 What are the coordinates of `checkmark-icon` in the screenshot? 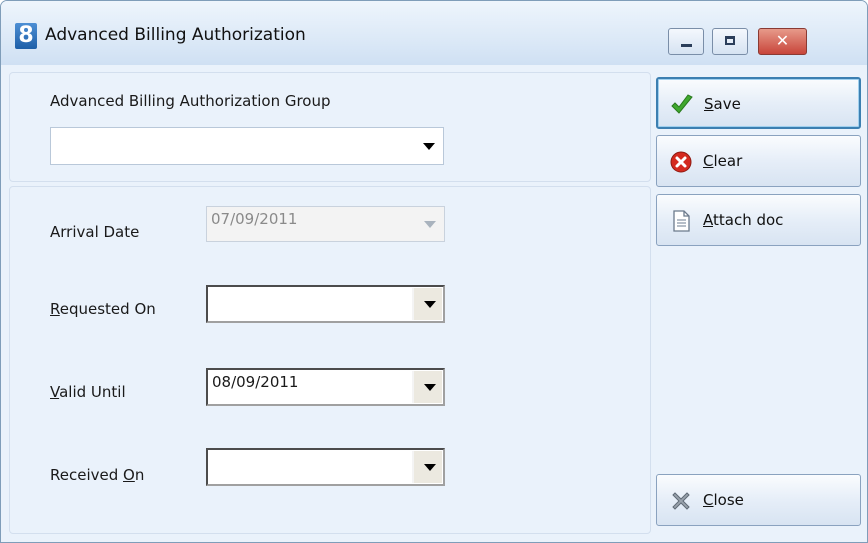 It's located at (682, 104).